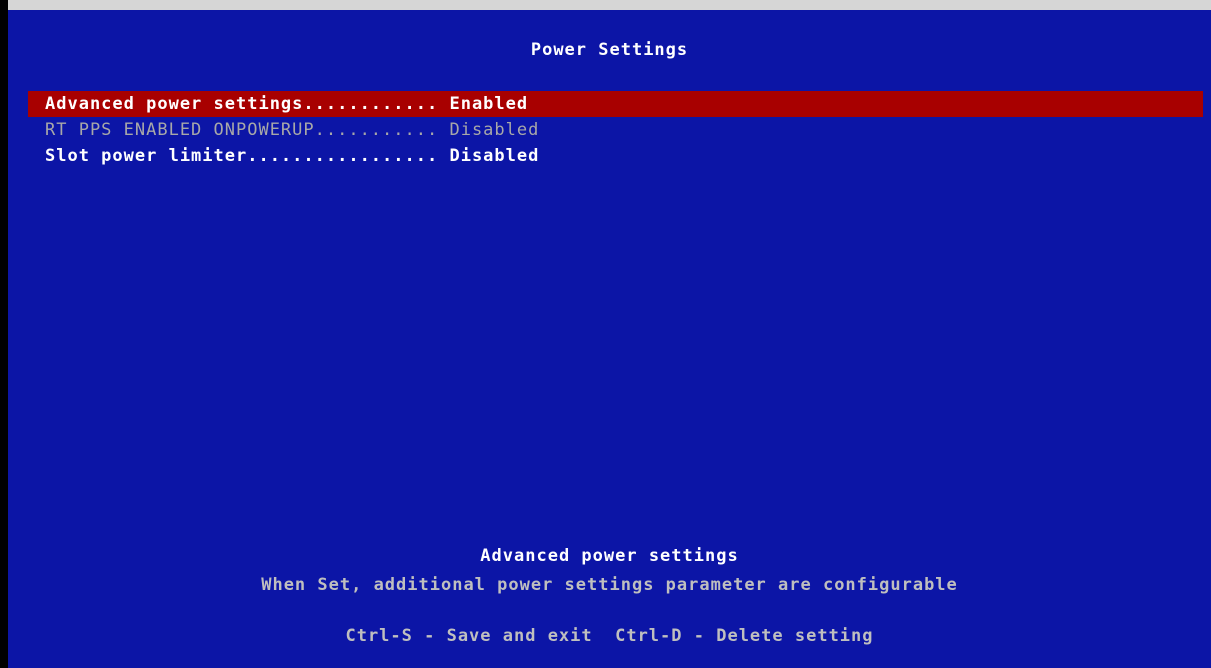  What do you see at coordinates (609, 5) in the screenshot?
I see `window-top-border` at bounding box center [609, 5].